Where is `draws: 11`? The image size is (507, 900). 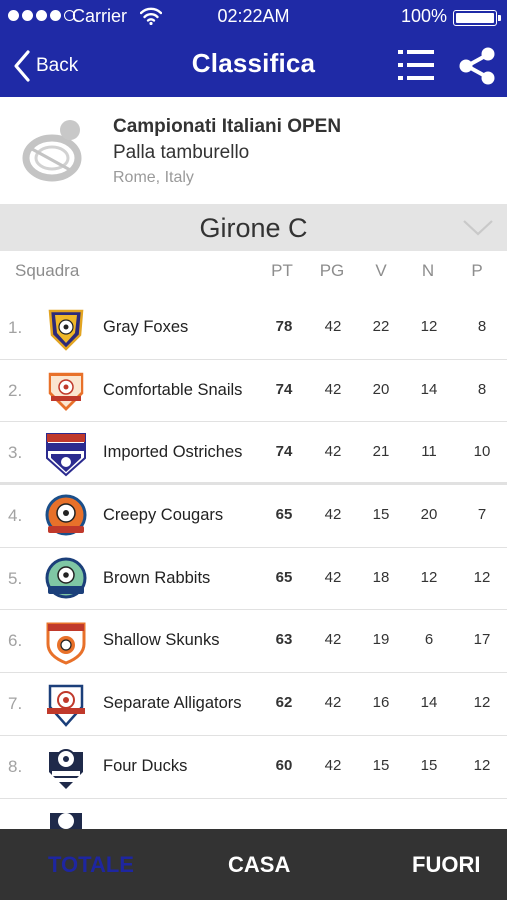 draws: 11 is located at coordinates (429, 452).